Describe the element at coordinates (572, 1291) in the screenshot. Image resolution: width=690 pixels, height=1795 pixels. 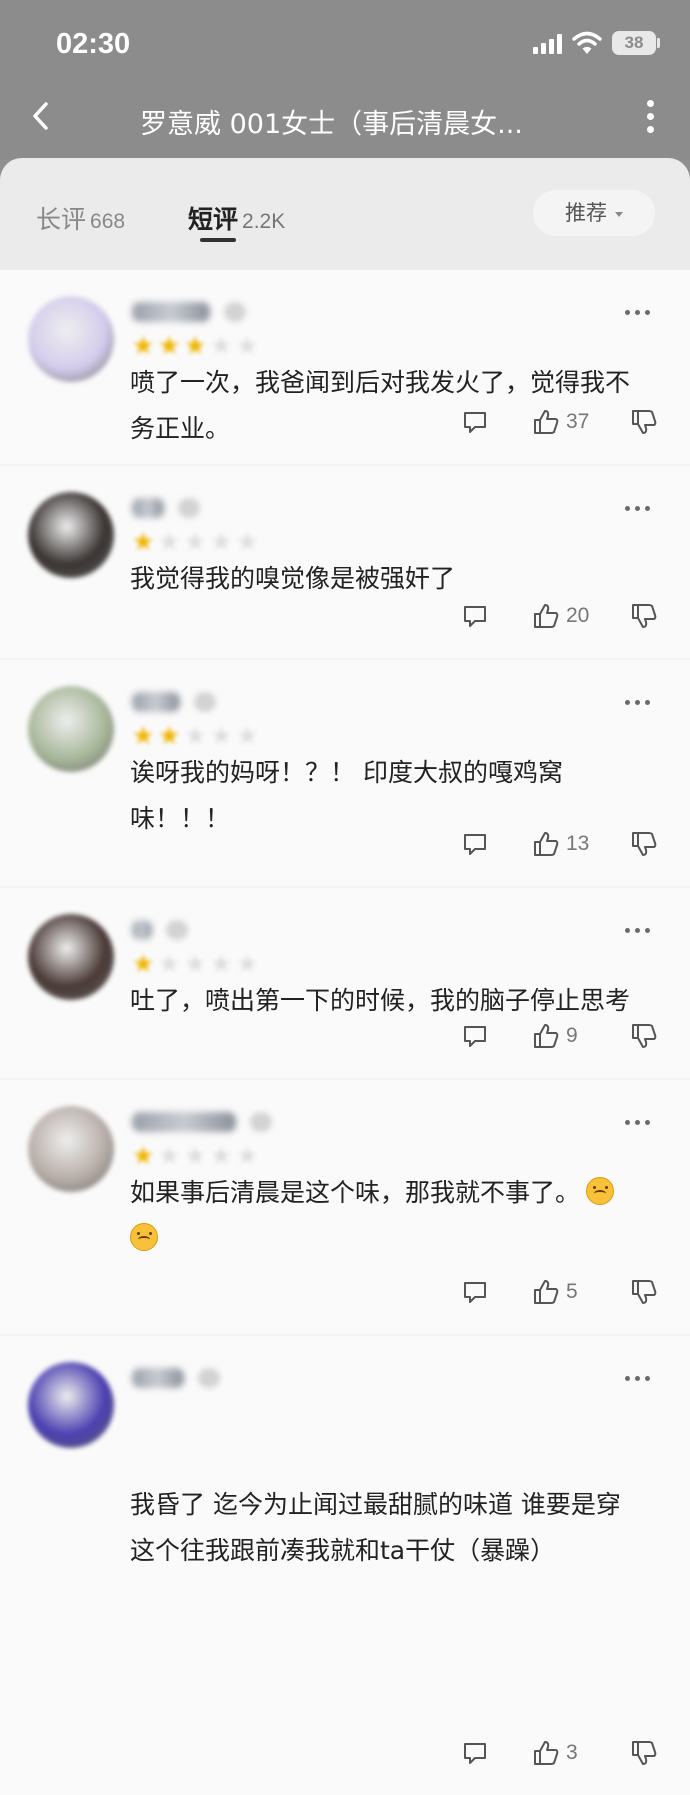
I see `like-count: 5` at that location.